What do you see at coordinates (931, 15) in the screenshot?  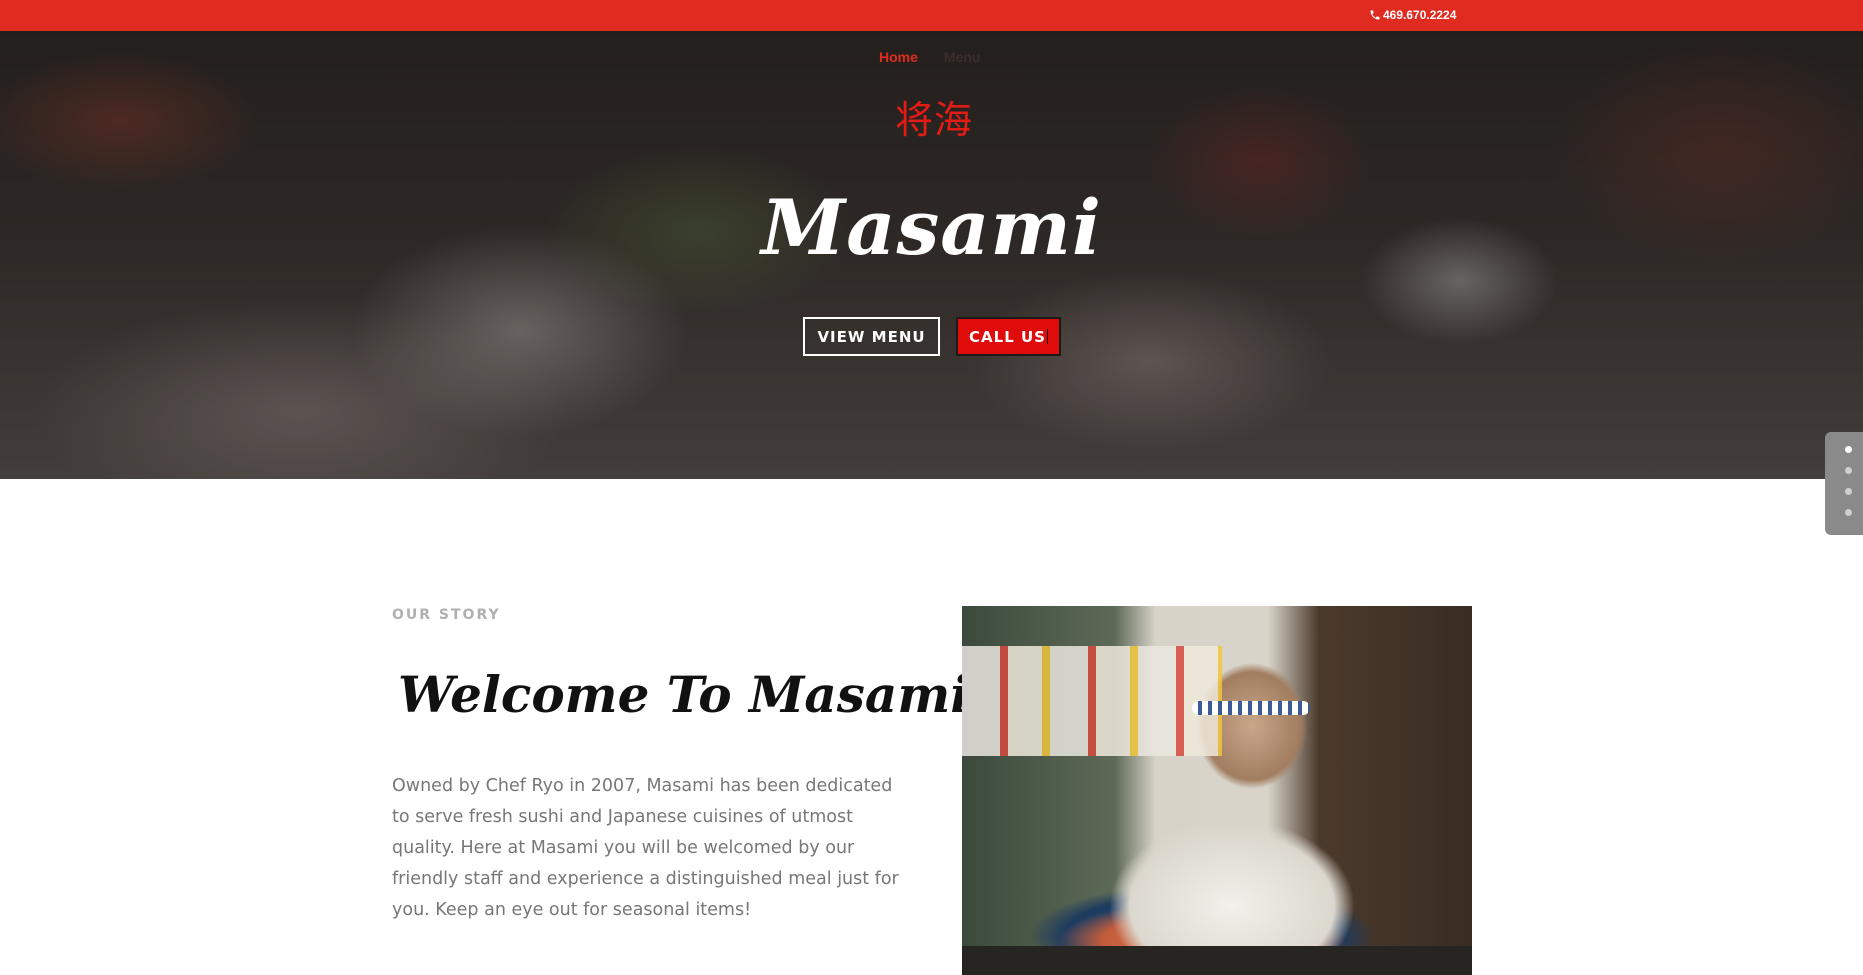 I see `top-bar: 469.670.2224` at bounding box center [931, 15].